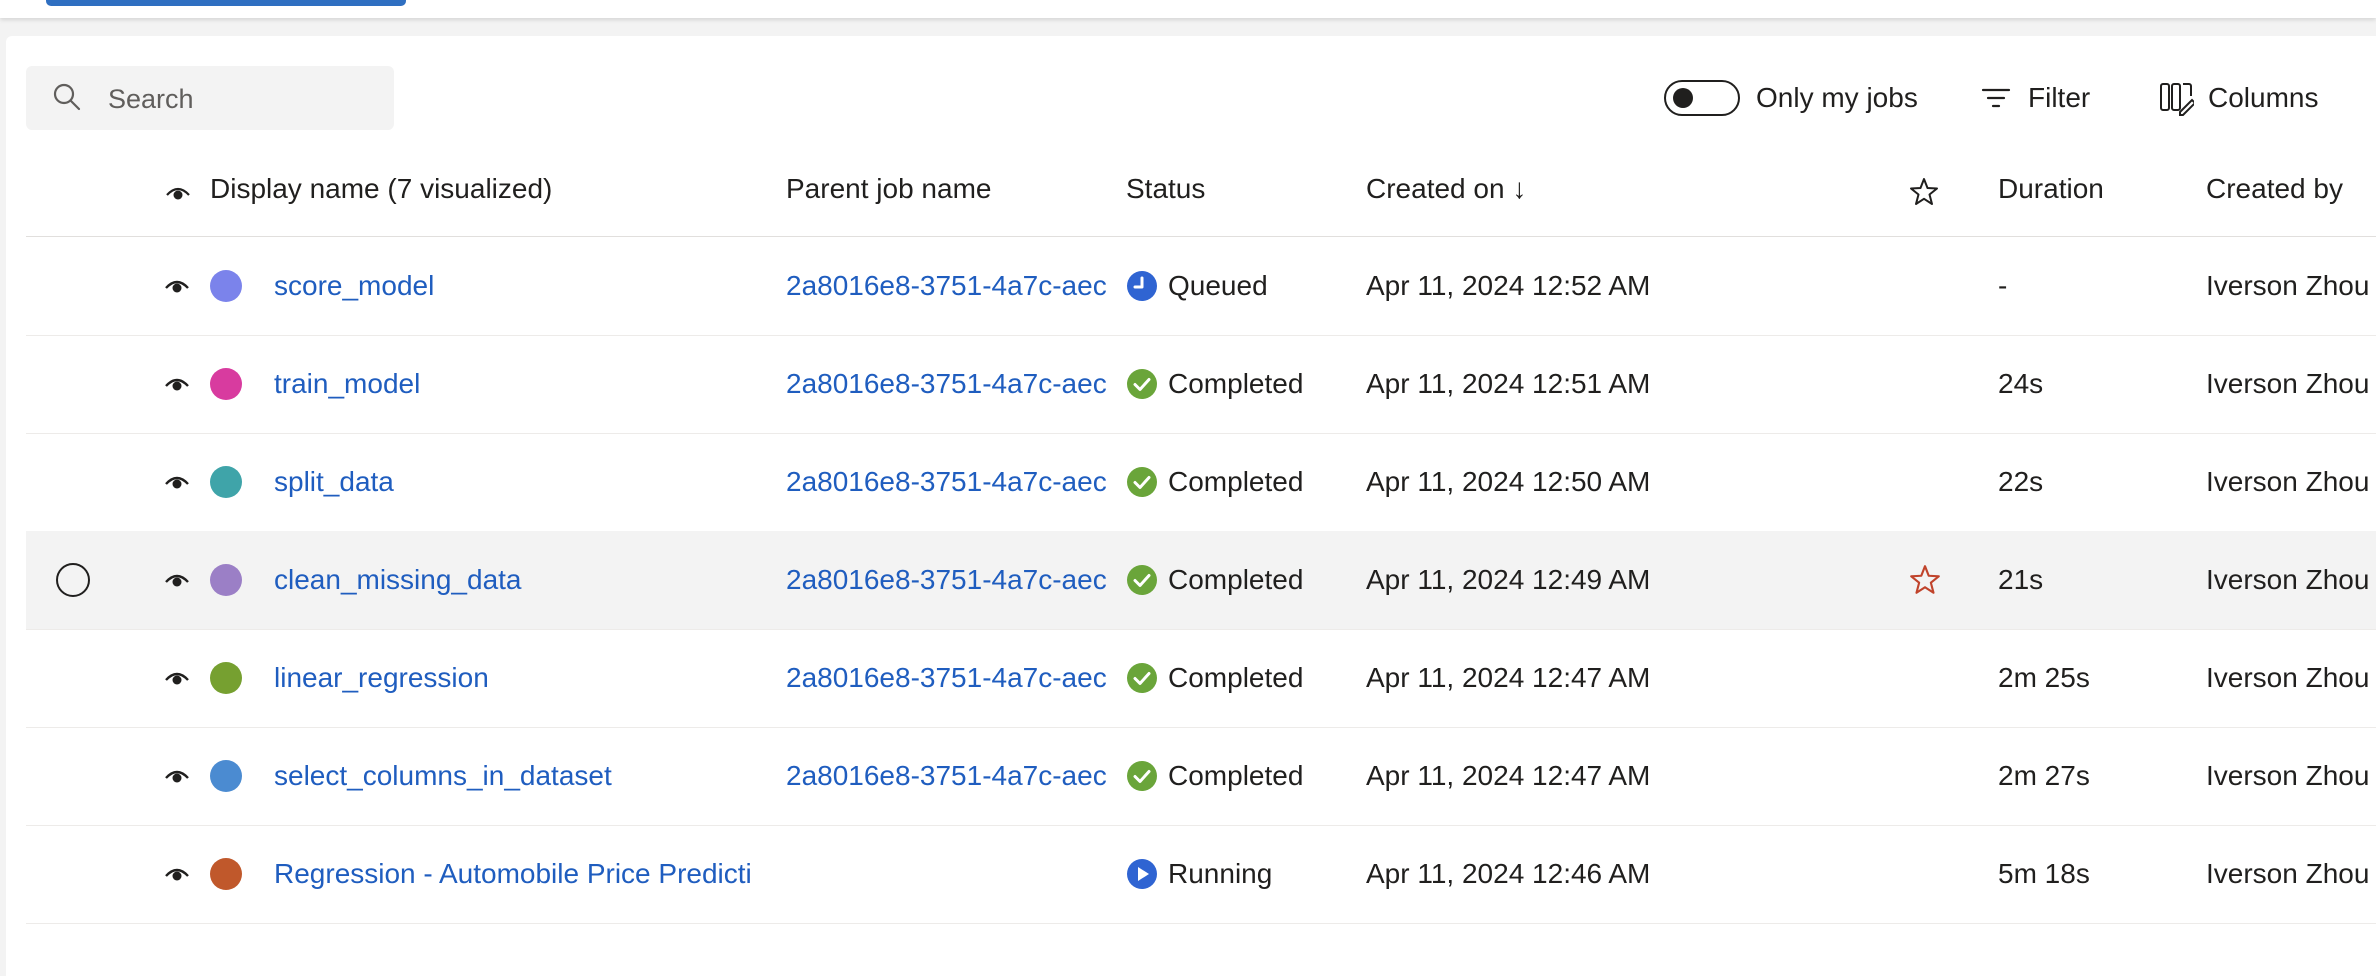 The height and width of the screenshot is (976, 2376). Describe the element at coordinates (2263, 97) in the screenshot. I see `columns-label: Columns` at that location.